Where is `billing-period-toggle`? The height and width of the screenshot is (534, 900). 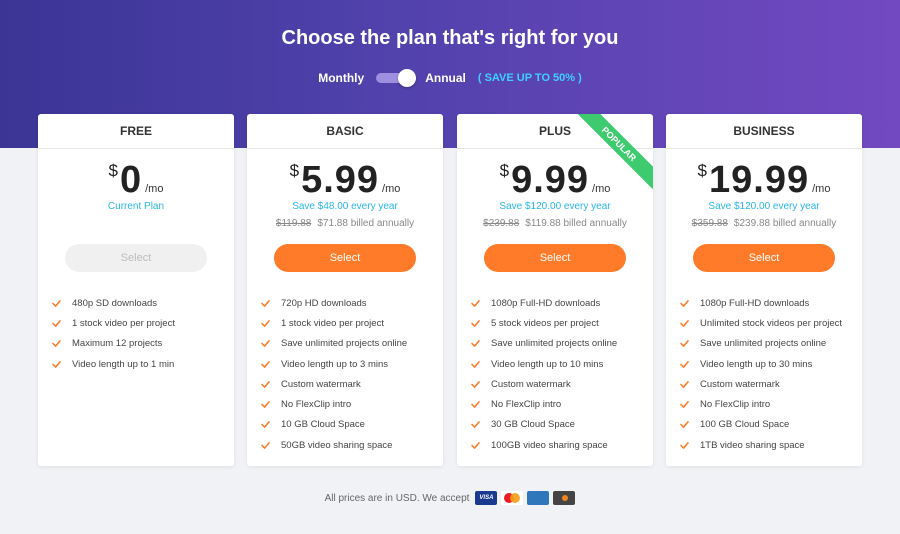 billing-period-toggle is located at coordinates (396, 78).